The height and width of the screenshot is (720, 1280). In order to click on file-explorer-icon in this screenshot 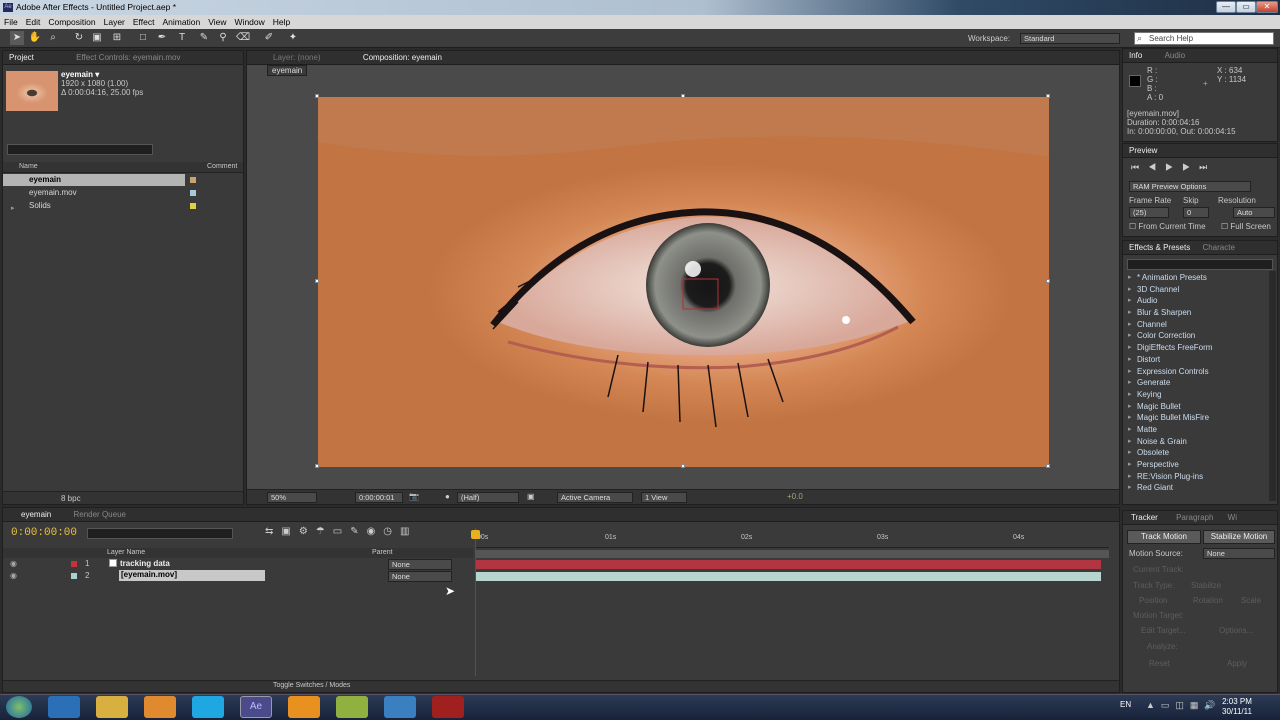, I will do `click(112, 707)`.